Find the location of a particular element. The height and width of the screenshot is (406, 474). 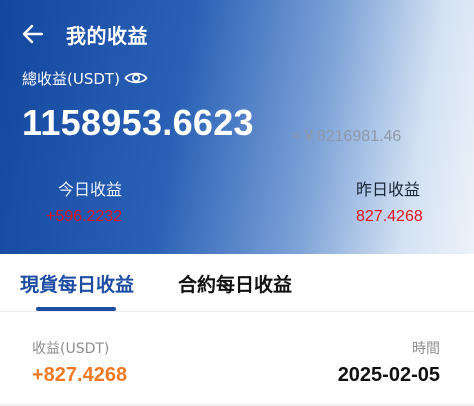

arrow-left-icon is located at coordinates (33, 34).